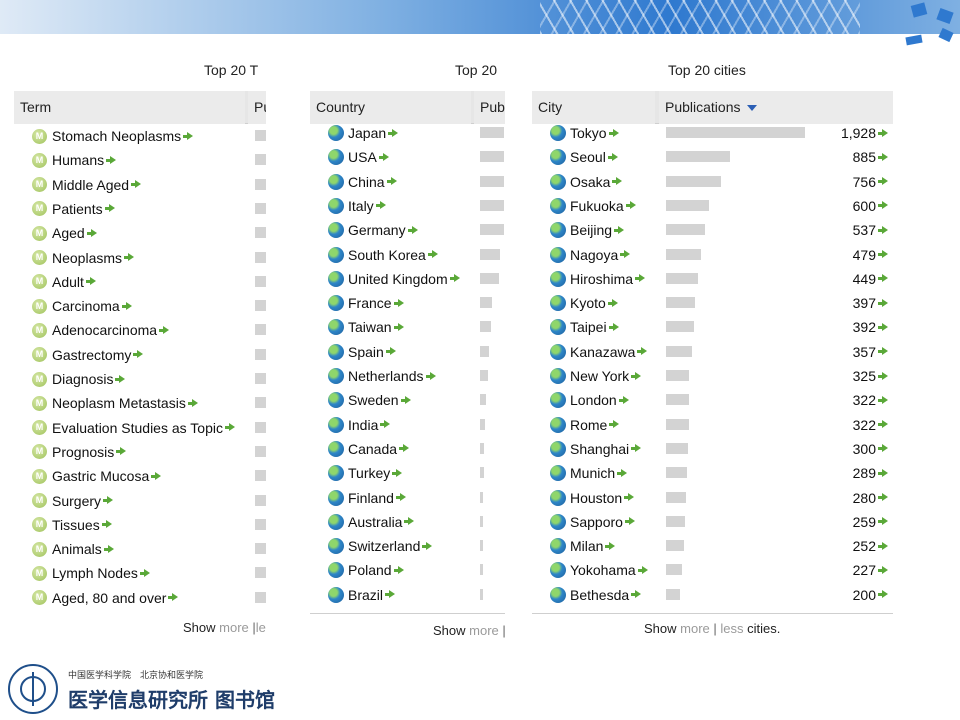 This screenshot has height=720, width=960. I want to click on row-link: Houston, so click(592, 497).